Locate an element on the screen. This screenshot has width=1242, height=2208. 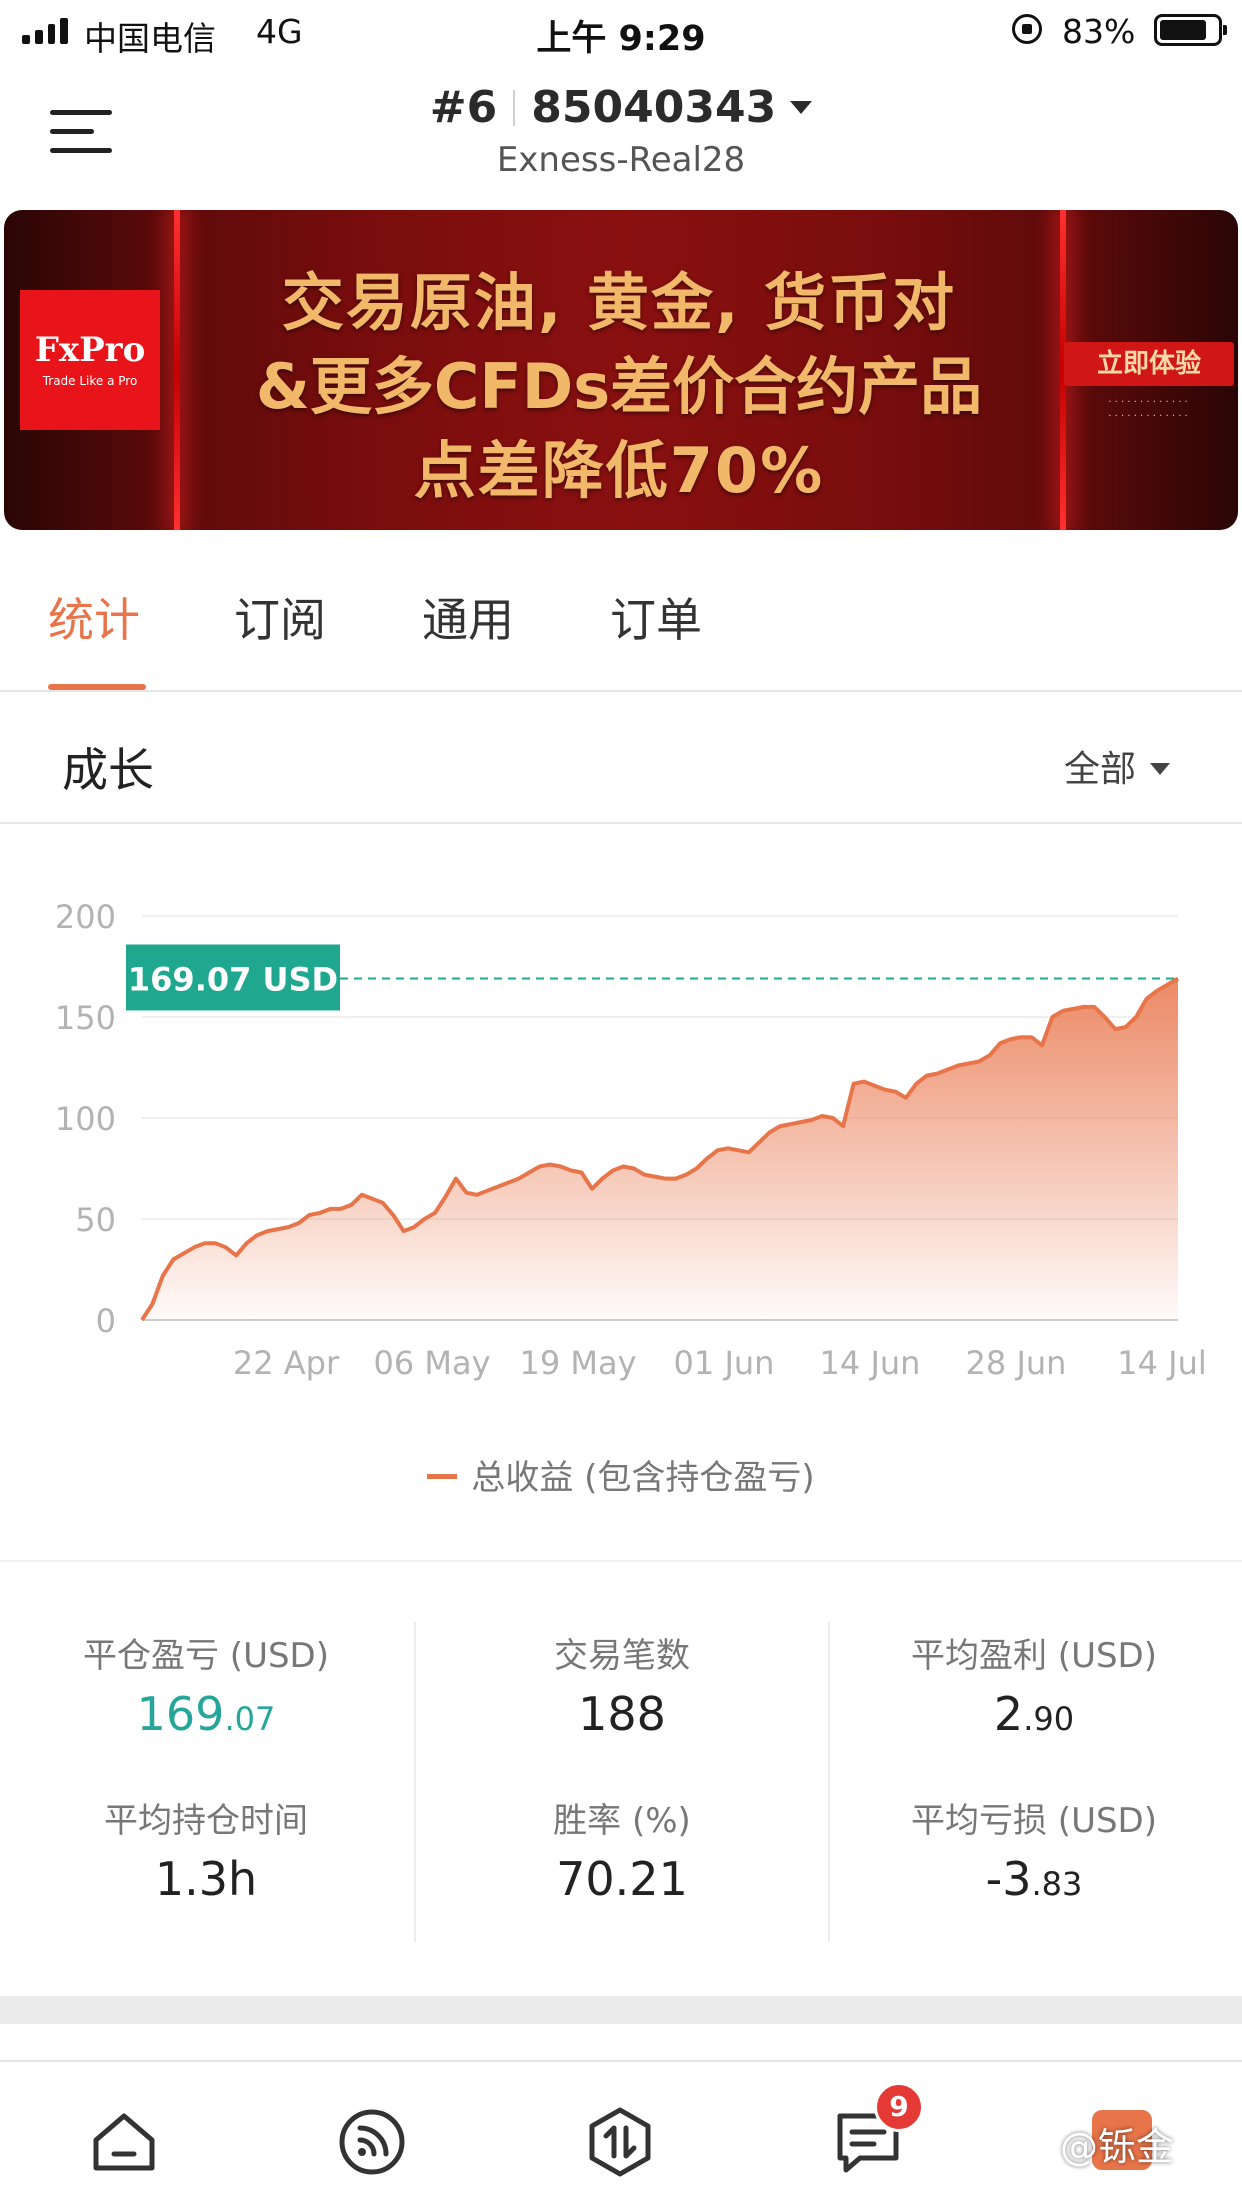
stats-column-1: 平仓盈亏 (USD) 169.07 平均持仓时间 1.3h is located at coordinates (206, 1782).